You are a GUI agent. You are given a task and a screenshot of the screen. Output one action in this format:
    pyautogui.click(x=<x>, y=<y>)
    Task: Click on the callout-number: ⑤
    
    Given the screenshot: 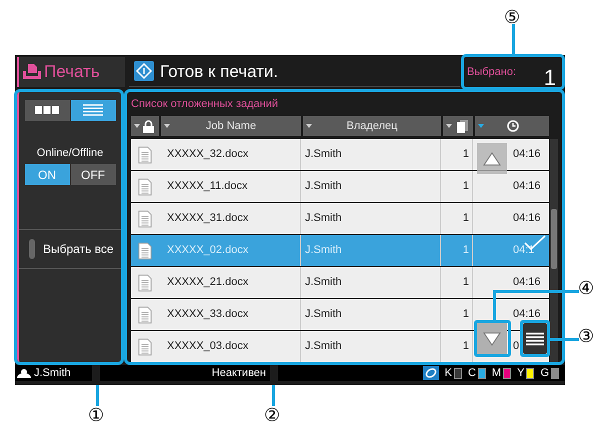 What is the action you would take?
    pyautogui.click(x=512, y=17)
    